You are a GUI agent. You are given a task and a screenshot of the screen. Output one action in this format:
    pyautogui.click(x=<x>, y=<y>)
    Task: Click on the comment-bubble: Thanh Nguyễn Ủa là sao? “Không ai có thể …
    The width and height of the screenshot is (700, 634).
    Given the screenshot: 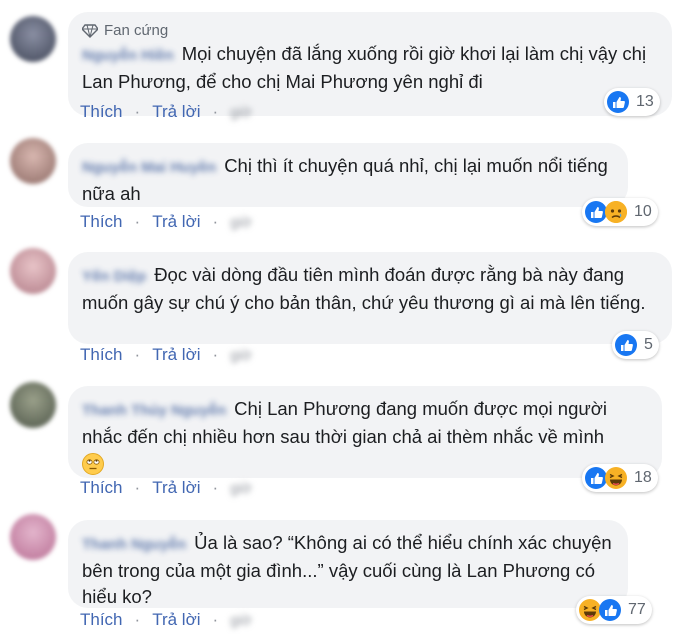 What is the action you would take?
    pyautogui.click(x=348, y=564)
    